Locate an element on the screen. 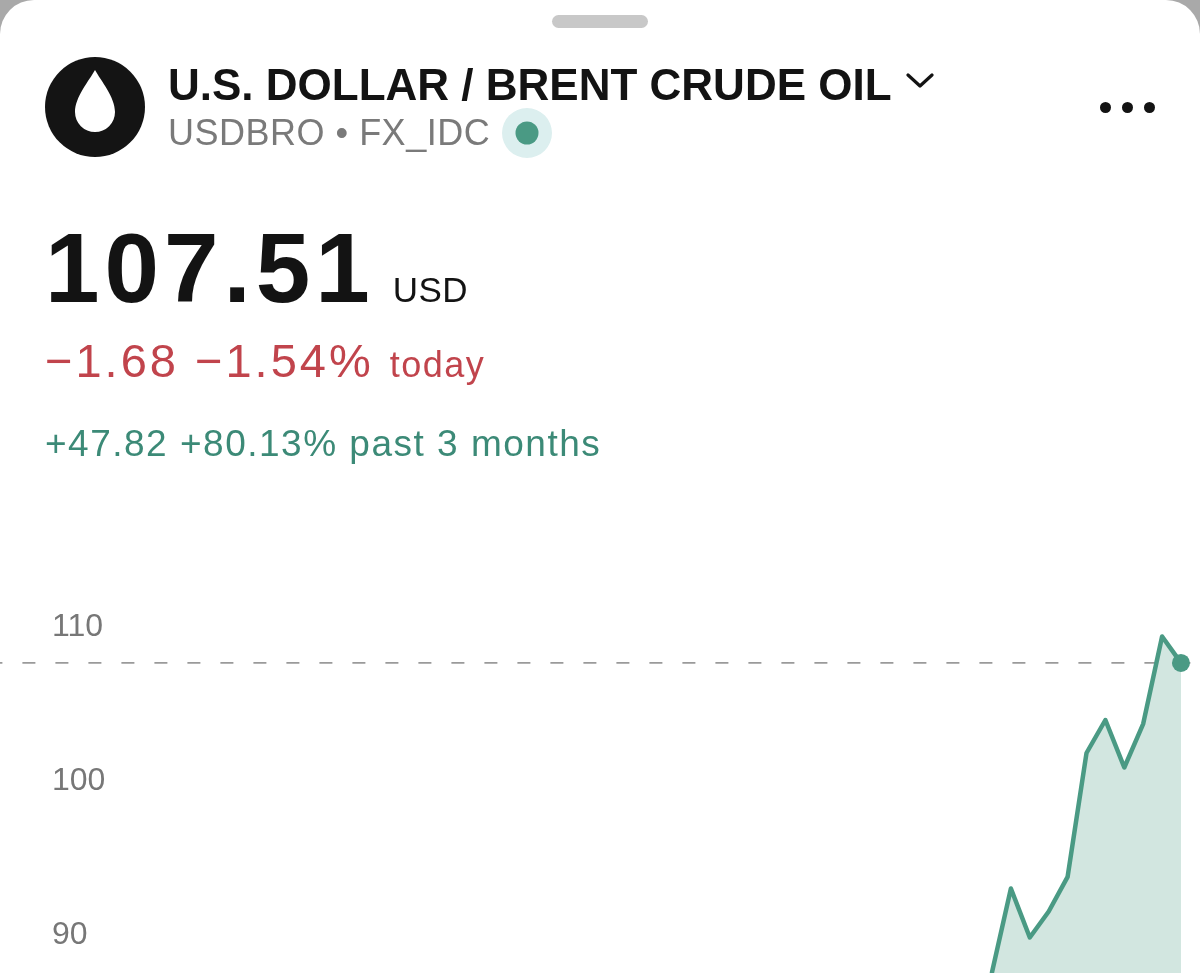 This screenshot has width=1200, height=973. more-icon is located at coordinates (1127, 107).